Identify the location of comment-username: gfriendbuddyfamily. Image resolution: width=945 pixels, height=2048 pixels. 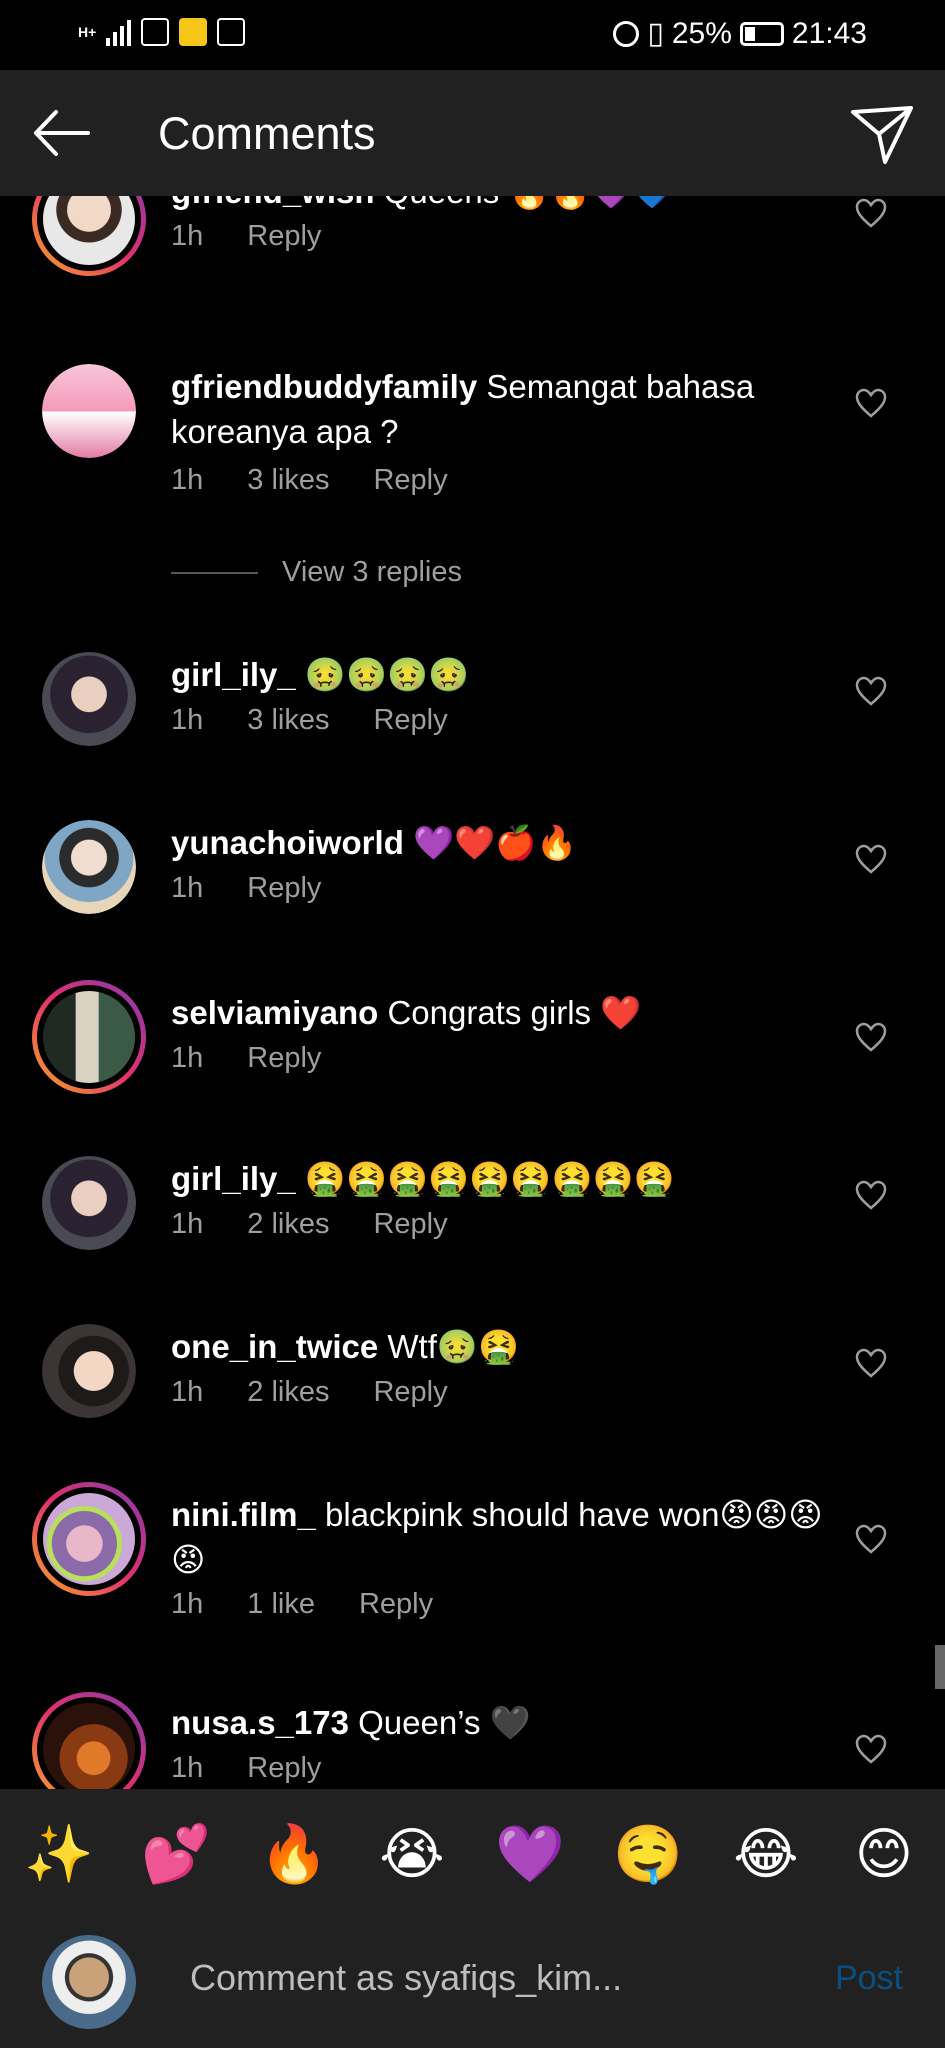
(324, 386).